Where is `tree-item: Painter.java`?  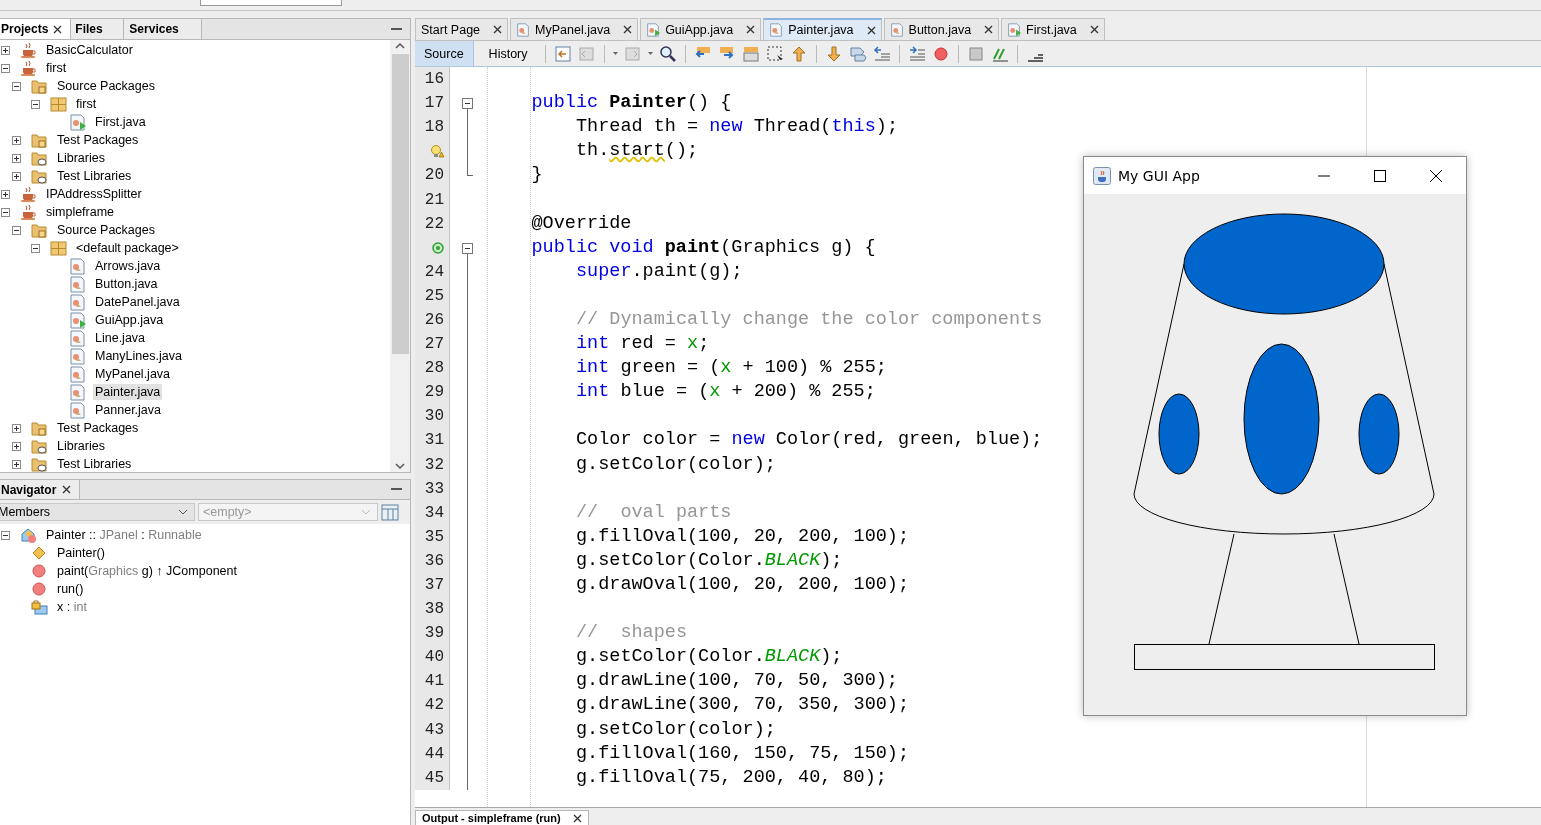
tree-item: Painter.java is located at coordinates (128, 392).